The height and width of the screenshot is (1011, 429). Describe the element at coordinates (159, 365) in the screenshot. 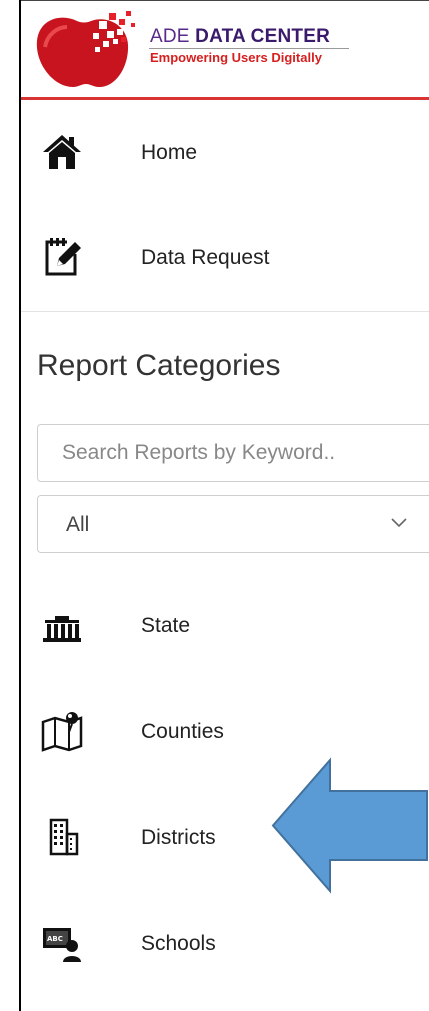

I see `report-categories-title: Report Categories` at that location.